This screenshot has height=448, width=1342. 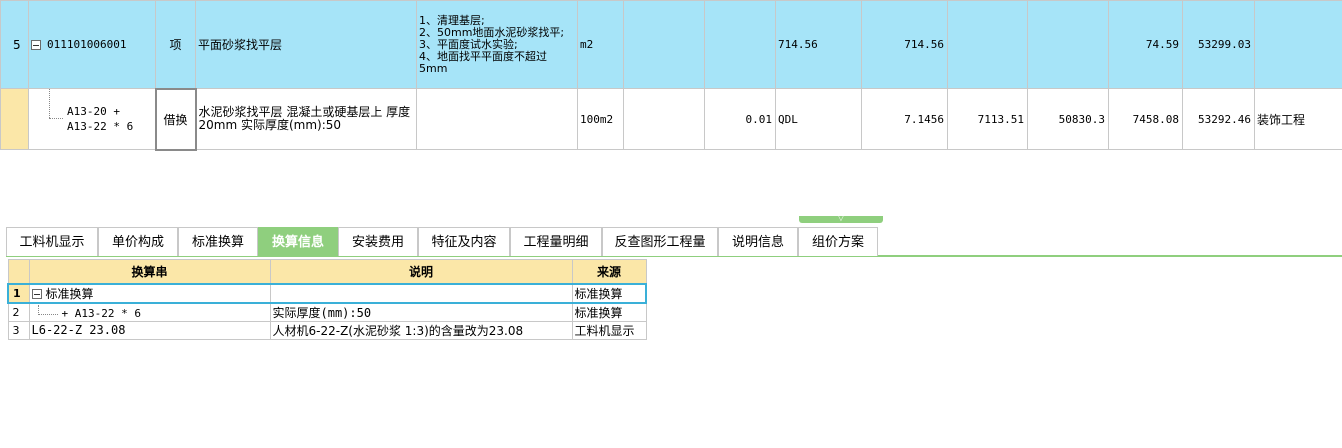 I want to click on chevron-down-icon: ▽, so click(x=841, y=218).